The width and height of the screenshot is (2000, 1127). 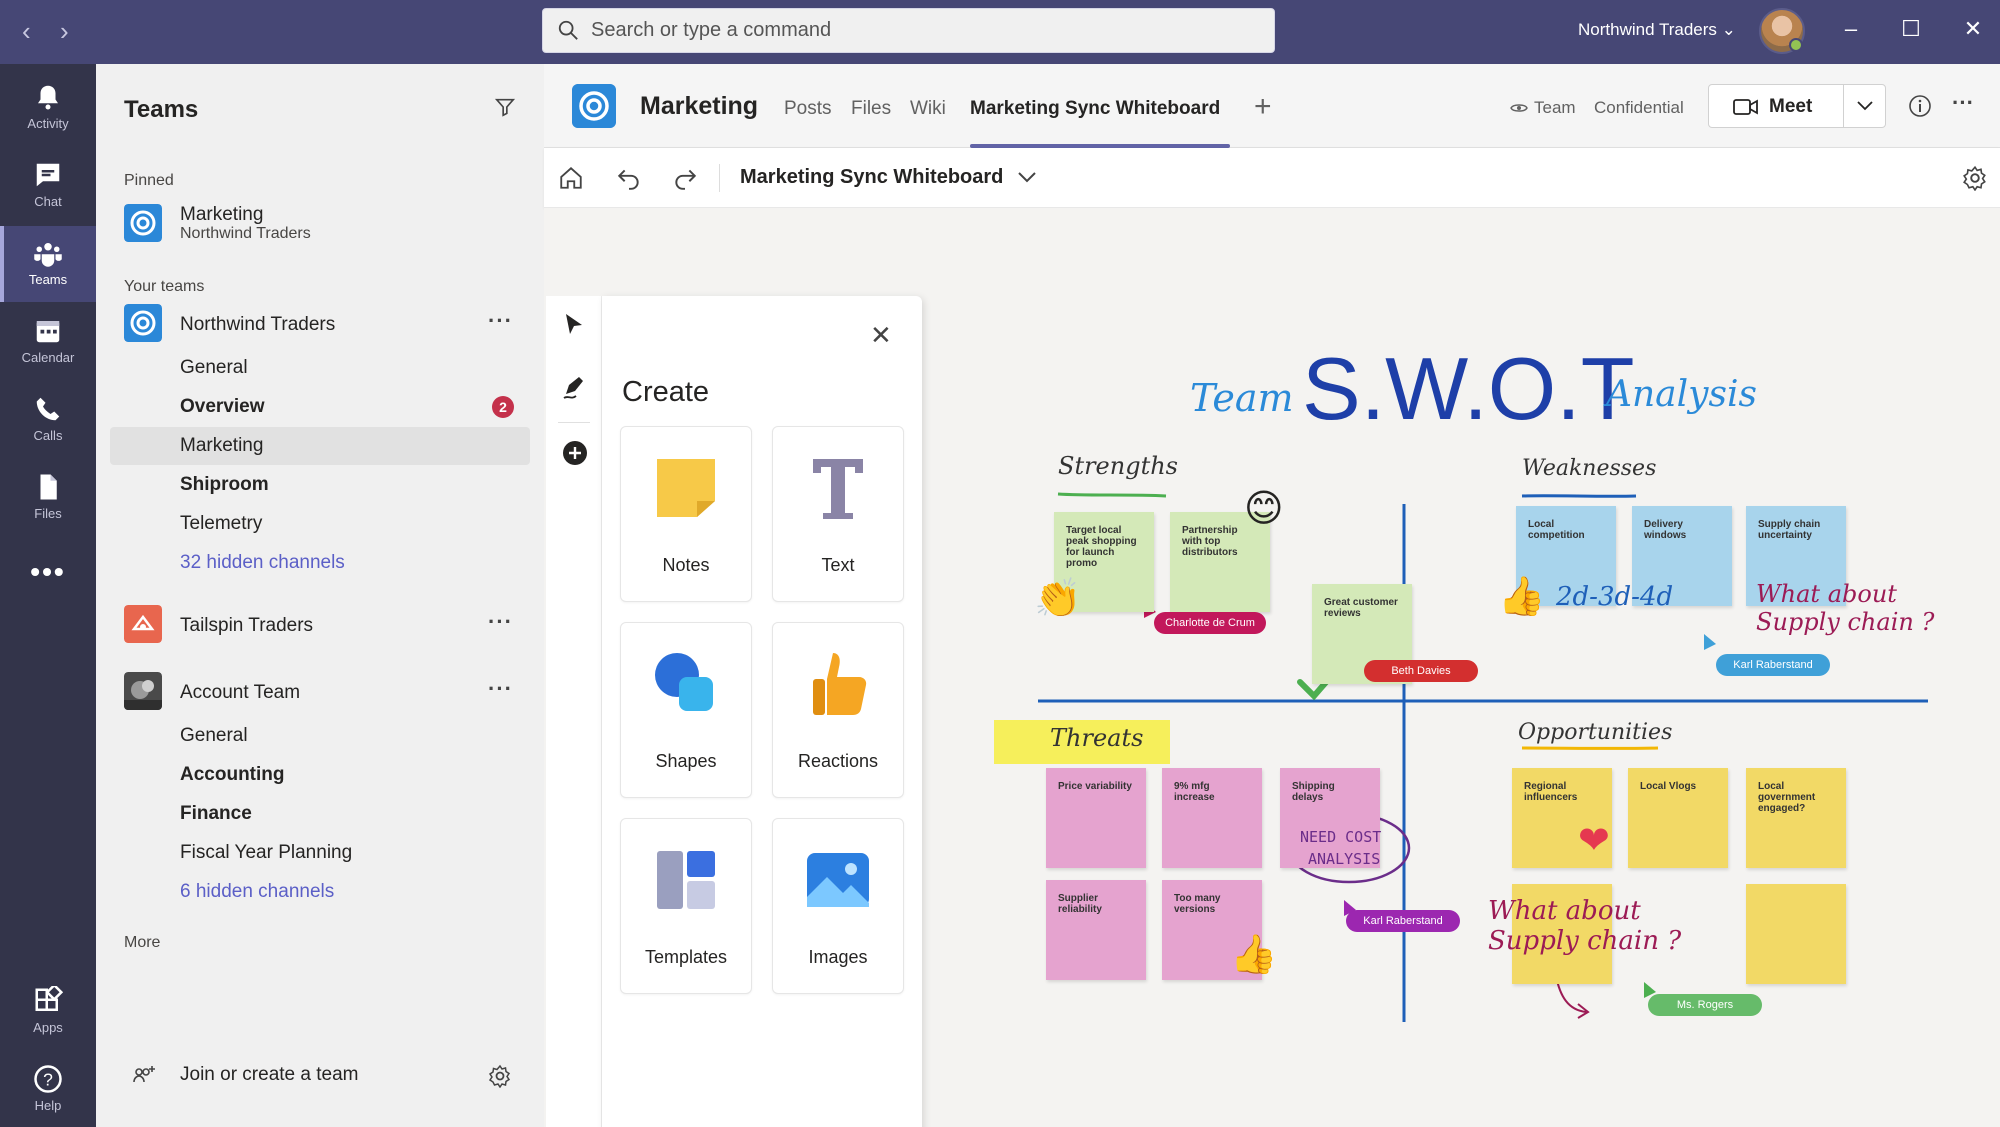 What do you see at coordinates (871, 109) in the screenshot?
I see `tab-files: Files` at bounding box center [871, 109].